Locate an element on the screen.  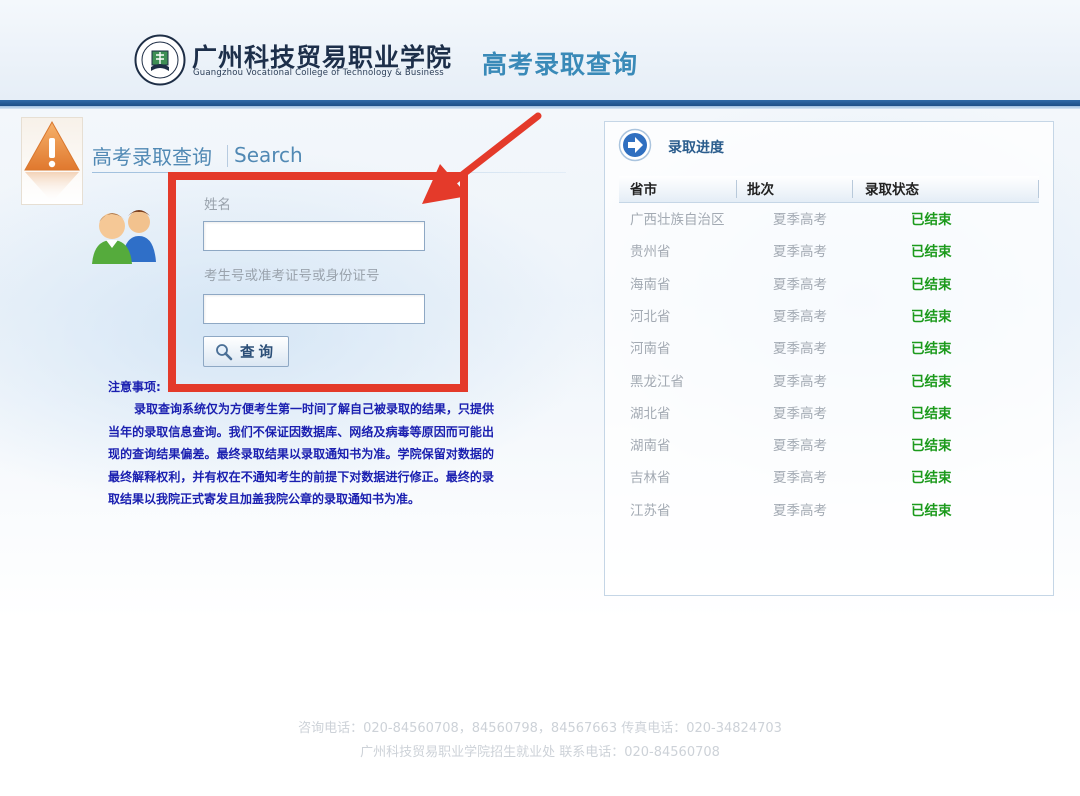
warning-icon-box is located at coordinates (52, 161).